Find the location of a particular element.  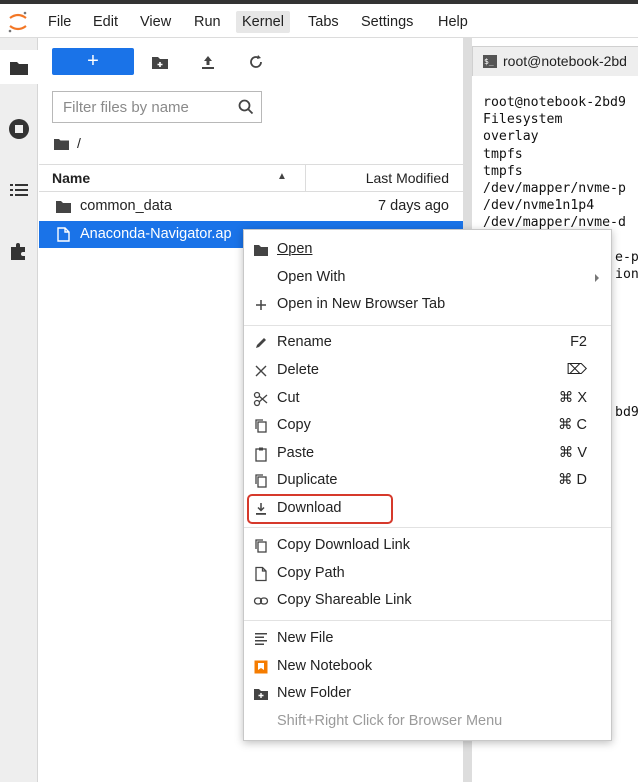

menu-item-label: New Notebook is located at coordinates (325, 666).